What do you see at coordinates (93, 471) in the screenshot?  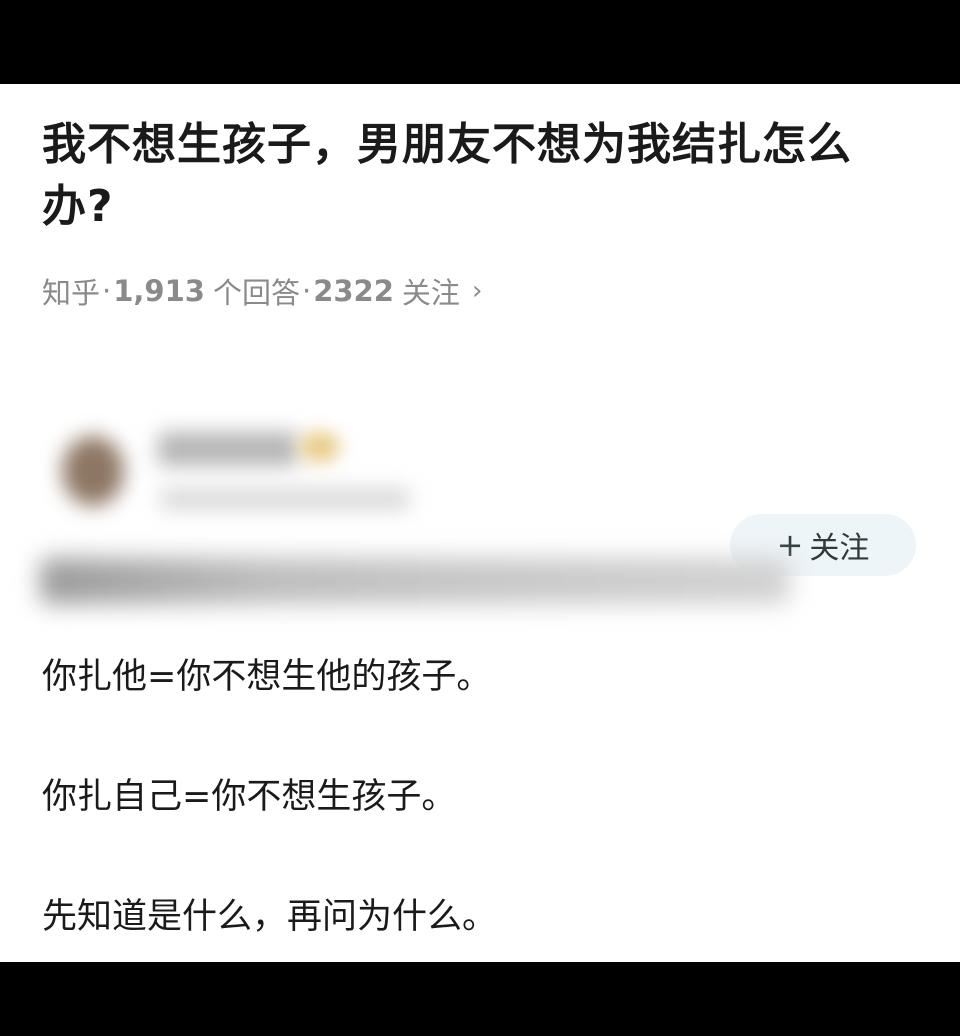 I see `avatar` at bounding box center [93, 471].